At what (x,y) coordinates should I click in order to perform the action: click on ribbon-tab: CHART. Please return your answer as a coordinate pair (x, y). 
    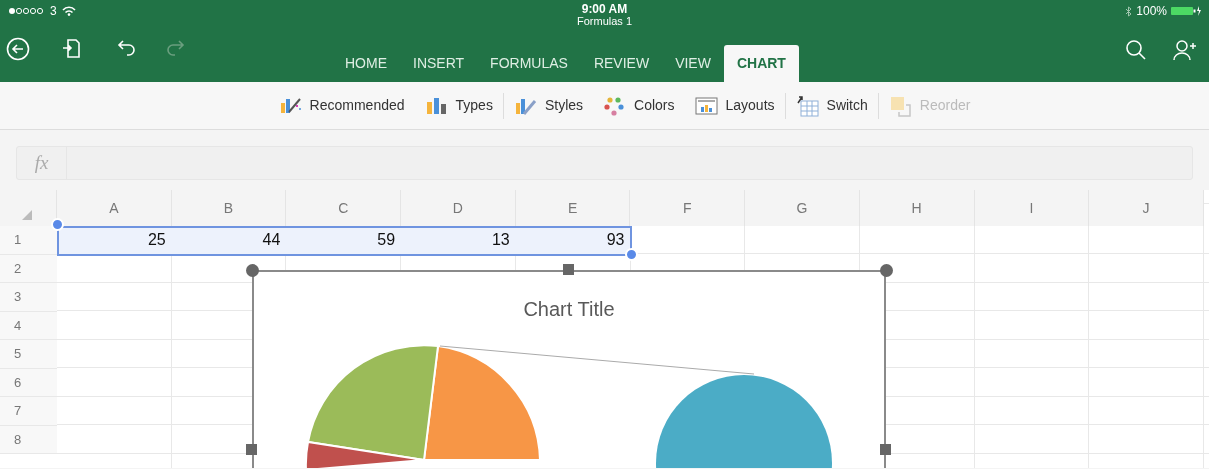
    Looking at the image, I should click on (761, 63).